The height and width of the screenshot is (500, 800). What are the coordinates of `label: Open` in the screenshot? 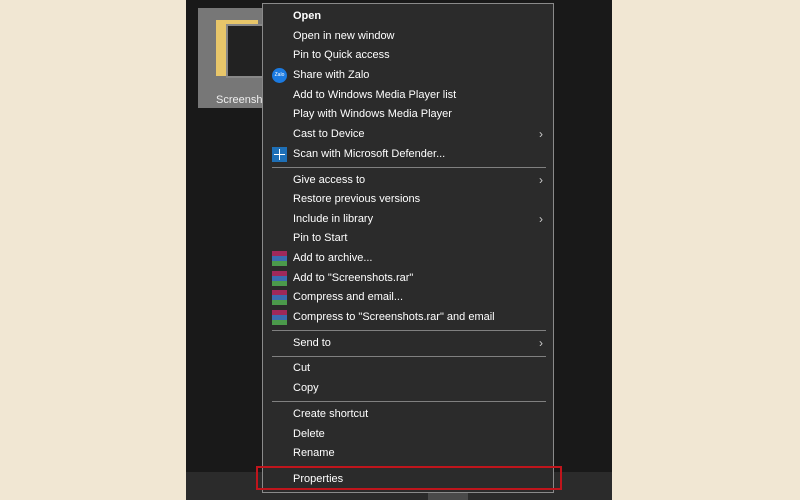 It's located at (307, 16).